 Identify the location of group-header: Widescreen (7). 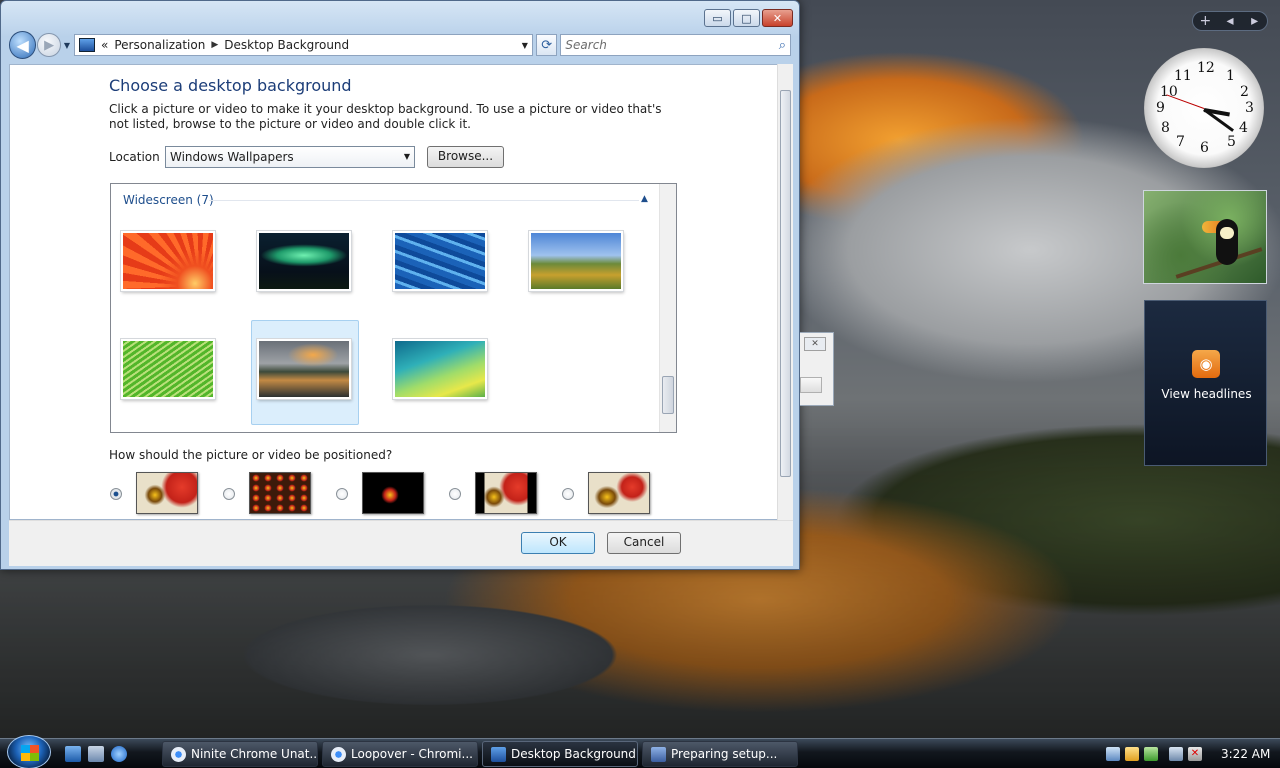
(168, 200).